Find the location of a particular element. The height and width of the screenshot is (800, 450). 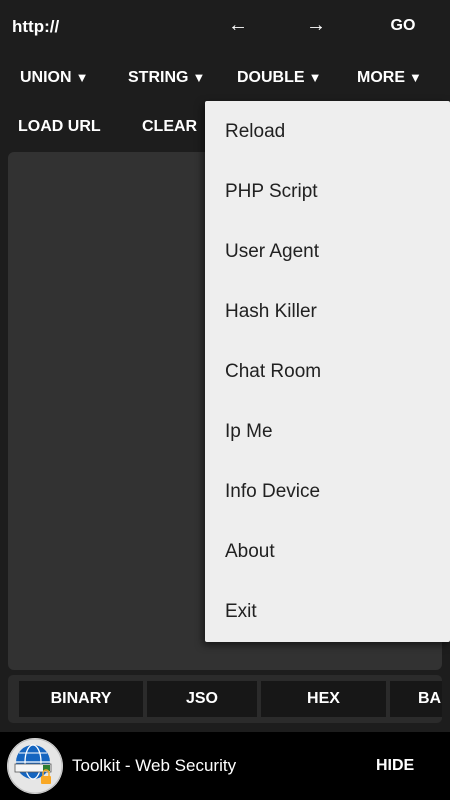

union-menu-button: UNION ▼ is located at coordinates (54, 78).